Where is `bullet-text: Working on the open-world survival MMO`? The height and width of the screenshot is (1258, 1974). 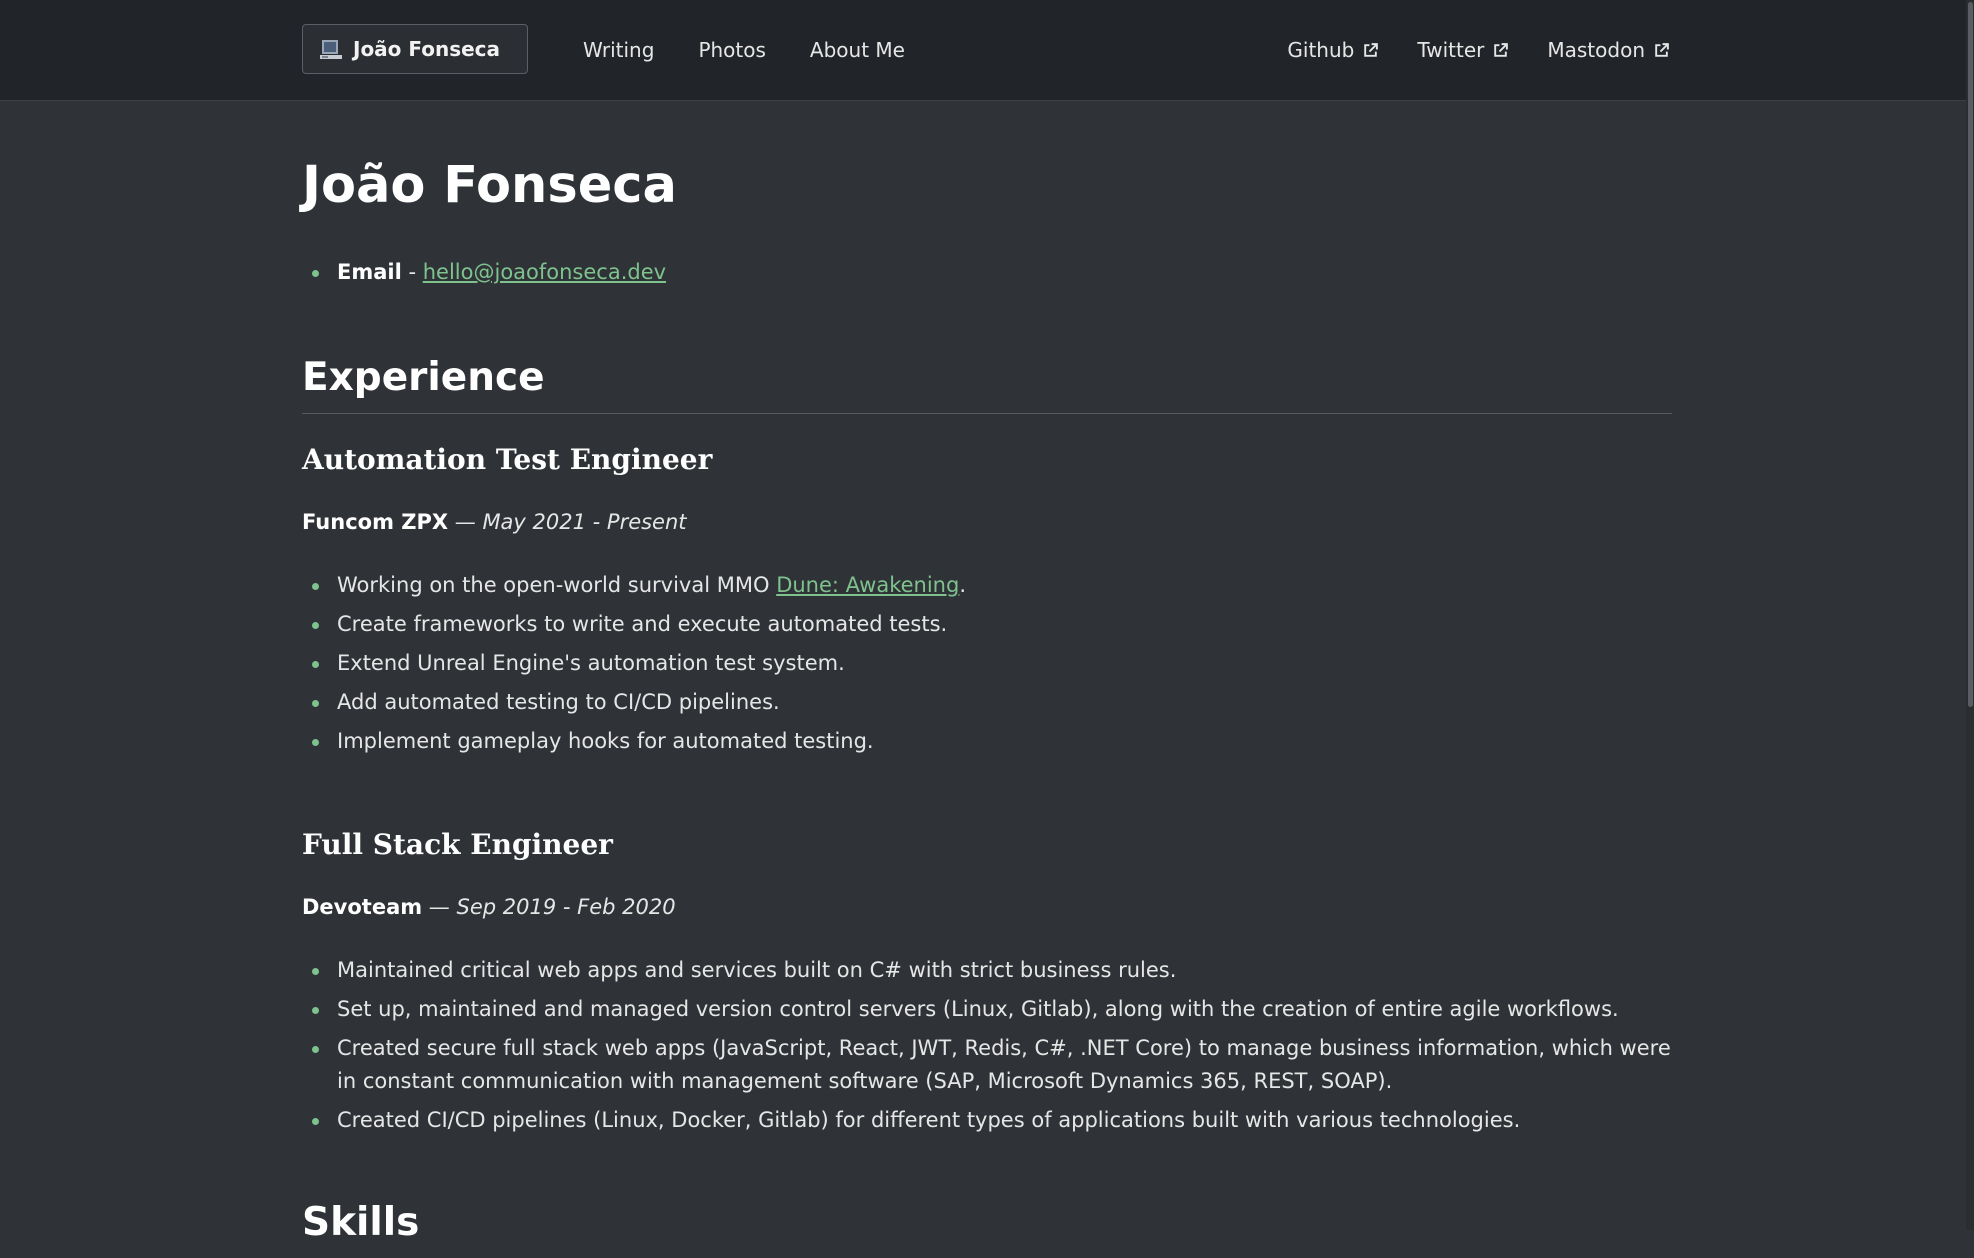
bullet-text: Working on the open-world survival MMO is located at coordinates (557, 585).